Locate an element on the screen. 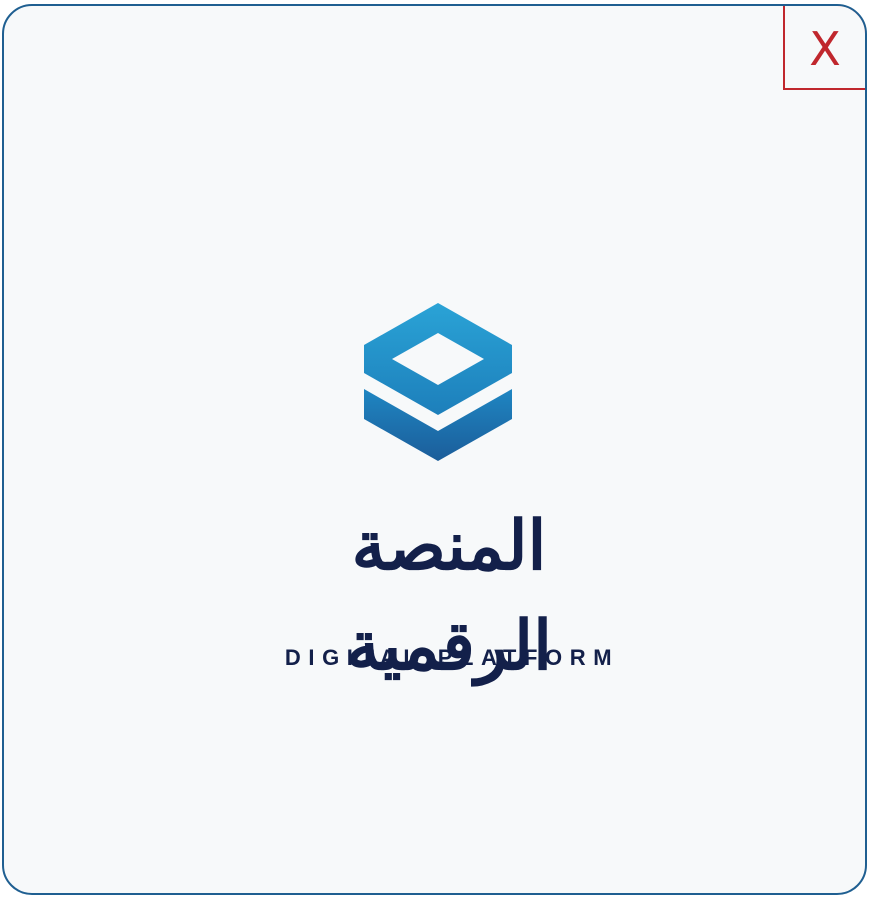 Image resolution: width=871 pixels, height=900 pixels. logo-english-name: DIGITAL PLATFORM is located at coordinates (452, 657).